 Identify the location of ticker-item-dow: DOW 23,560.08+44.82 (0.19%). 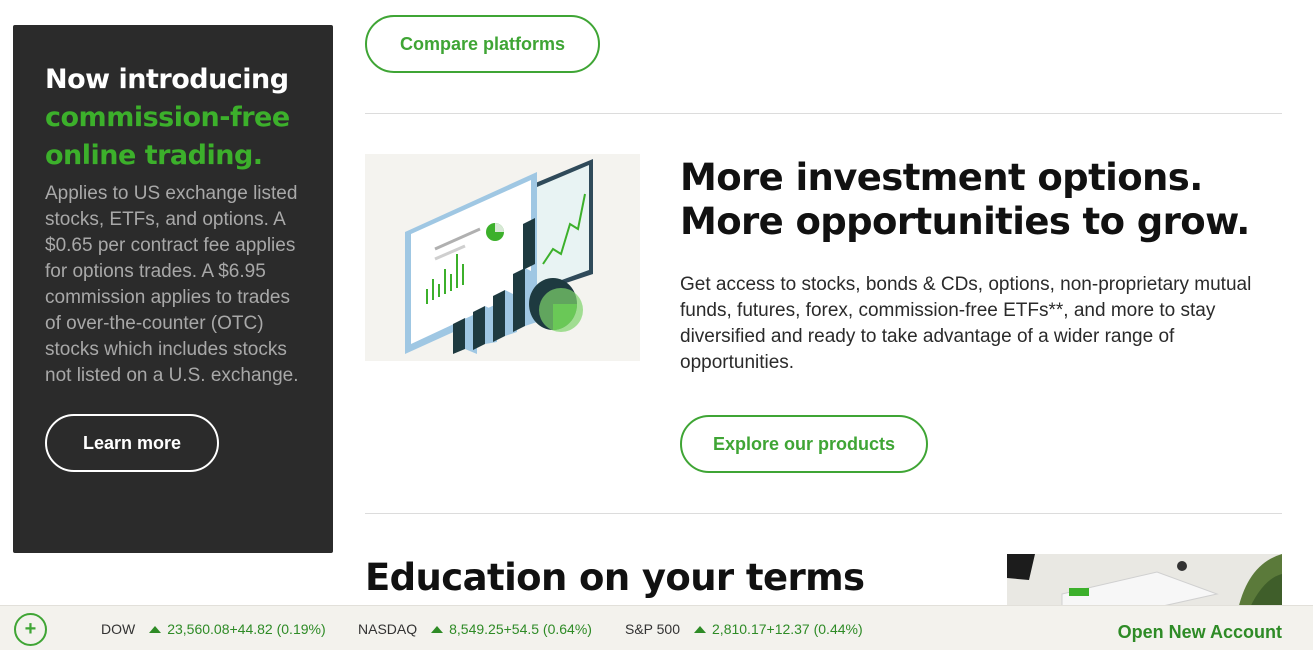
(213, 629).